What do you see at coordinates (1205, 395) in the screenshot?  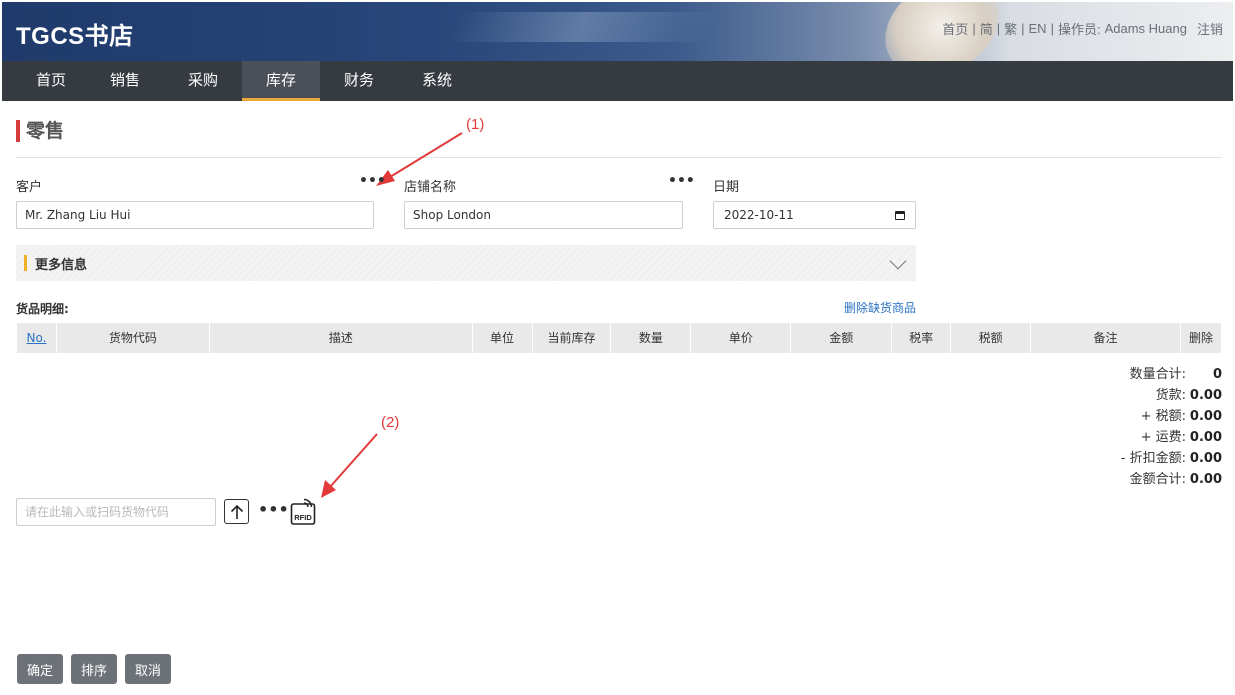 I see `goods-value: 0.00` at bounding box center [1205, 395].